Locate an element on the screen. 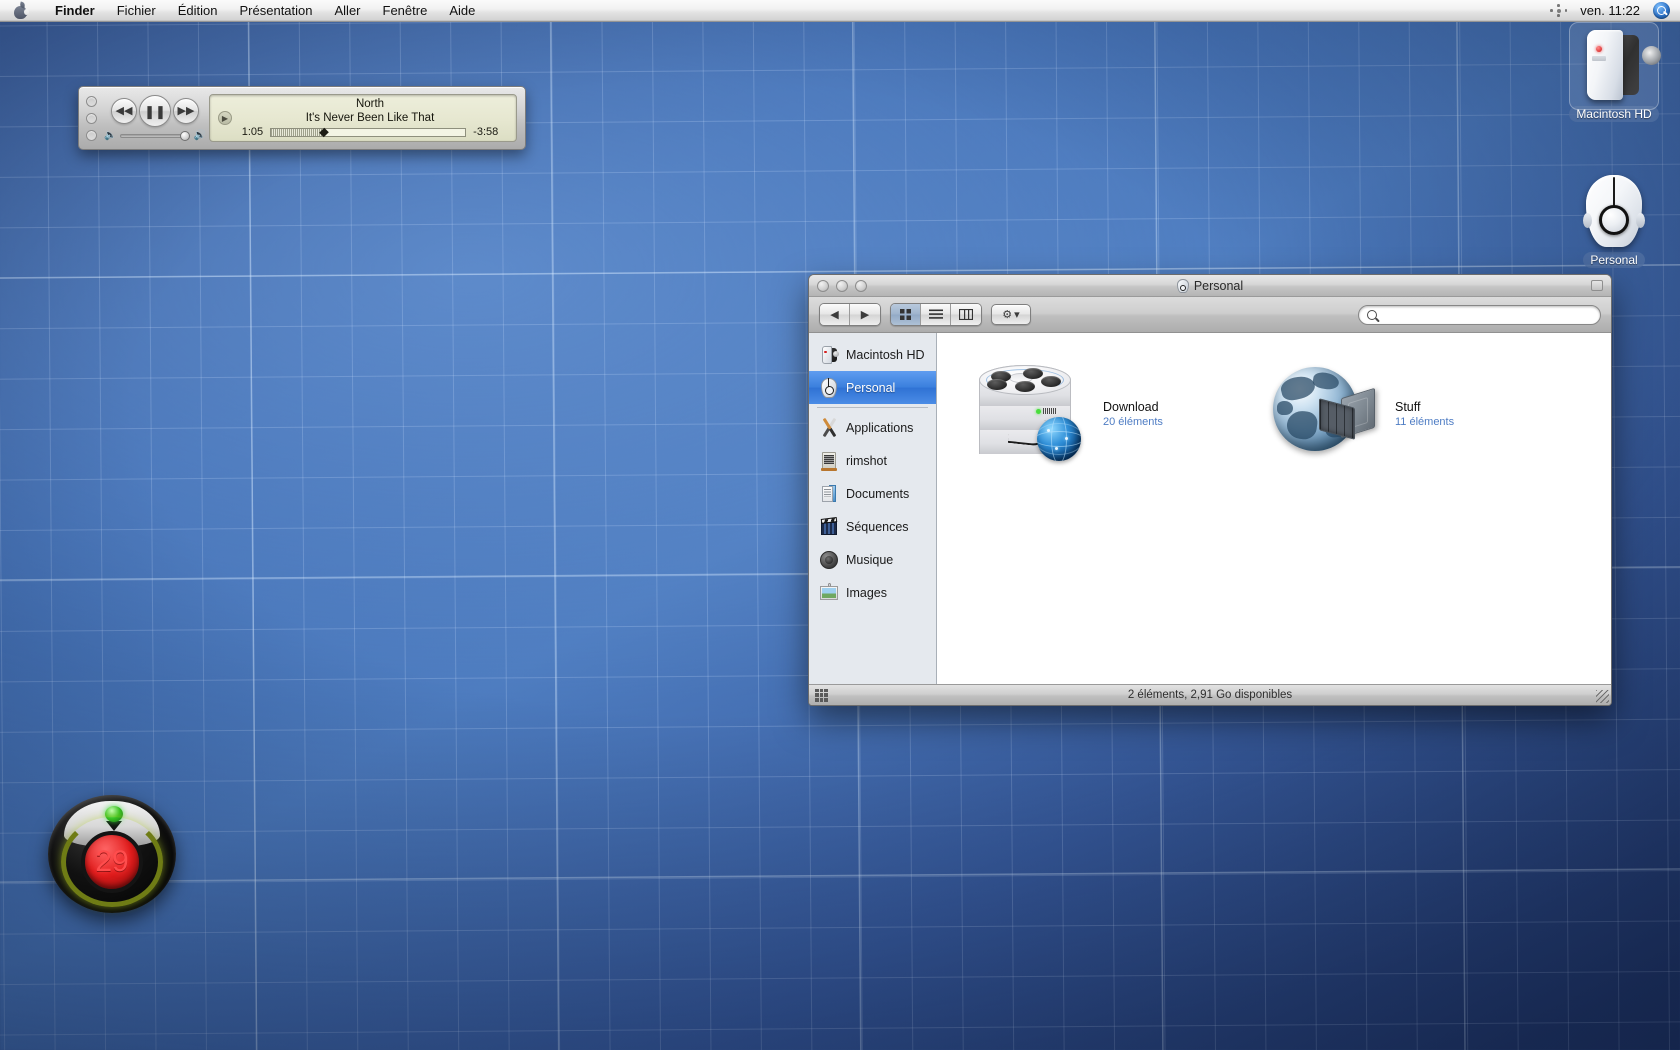 The image size is (1680, 1050). itunes-elapsed-time: 1:05 is located at coordinates (252, 132).